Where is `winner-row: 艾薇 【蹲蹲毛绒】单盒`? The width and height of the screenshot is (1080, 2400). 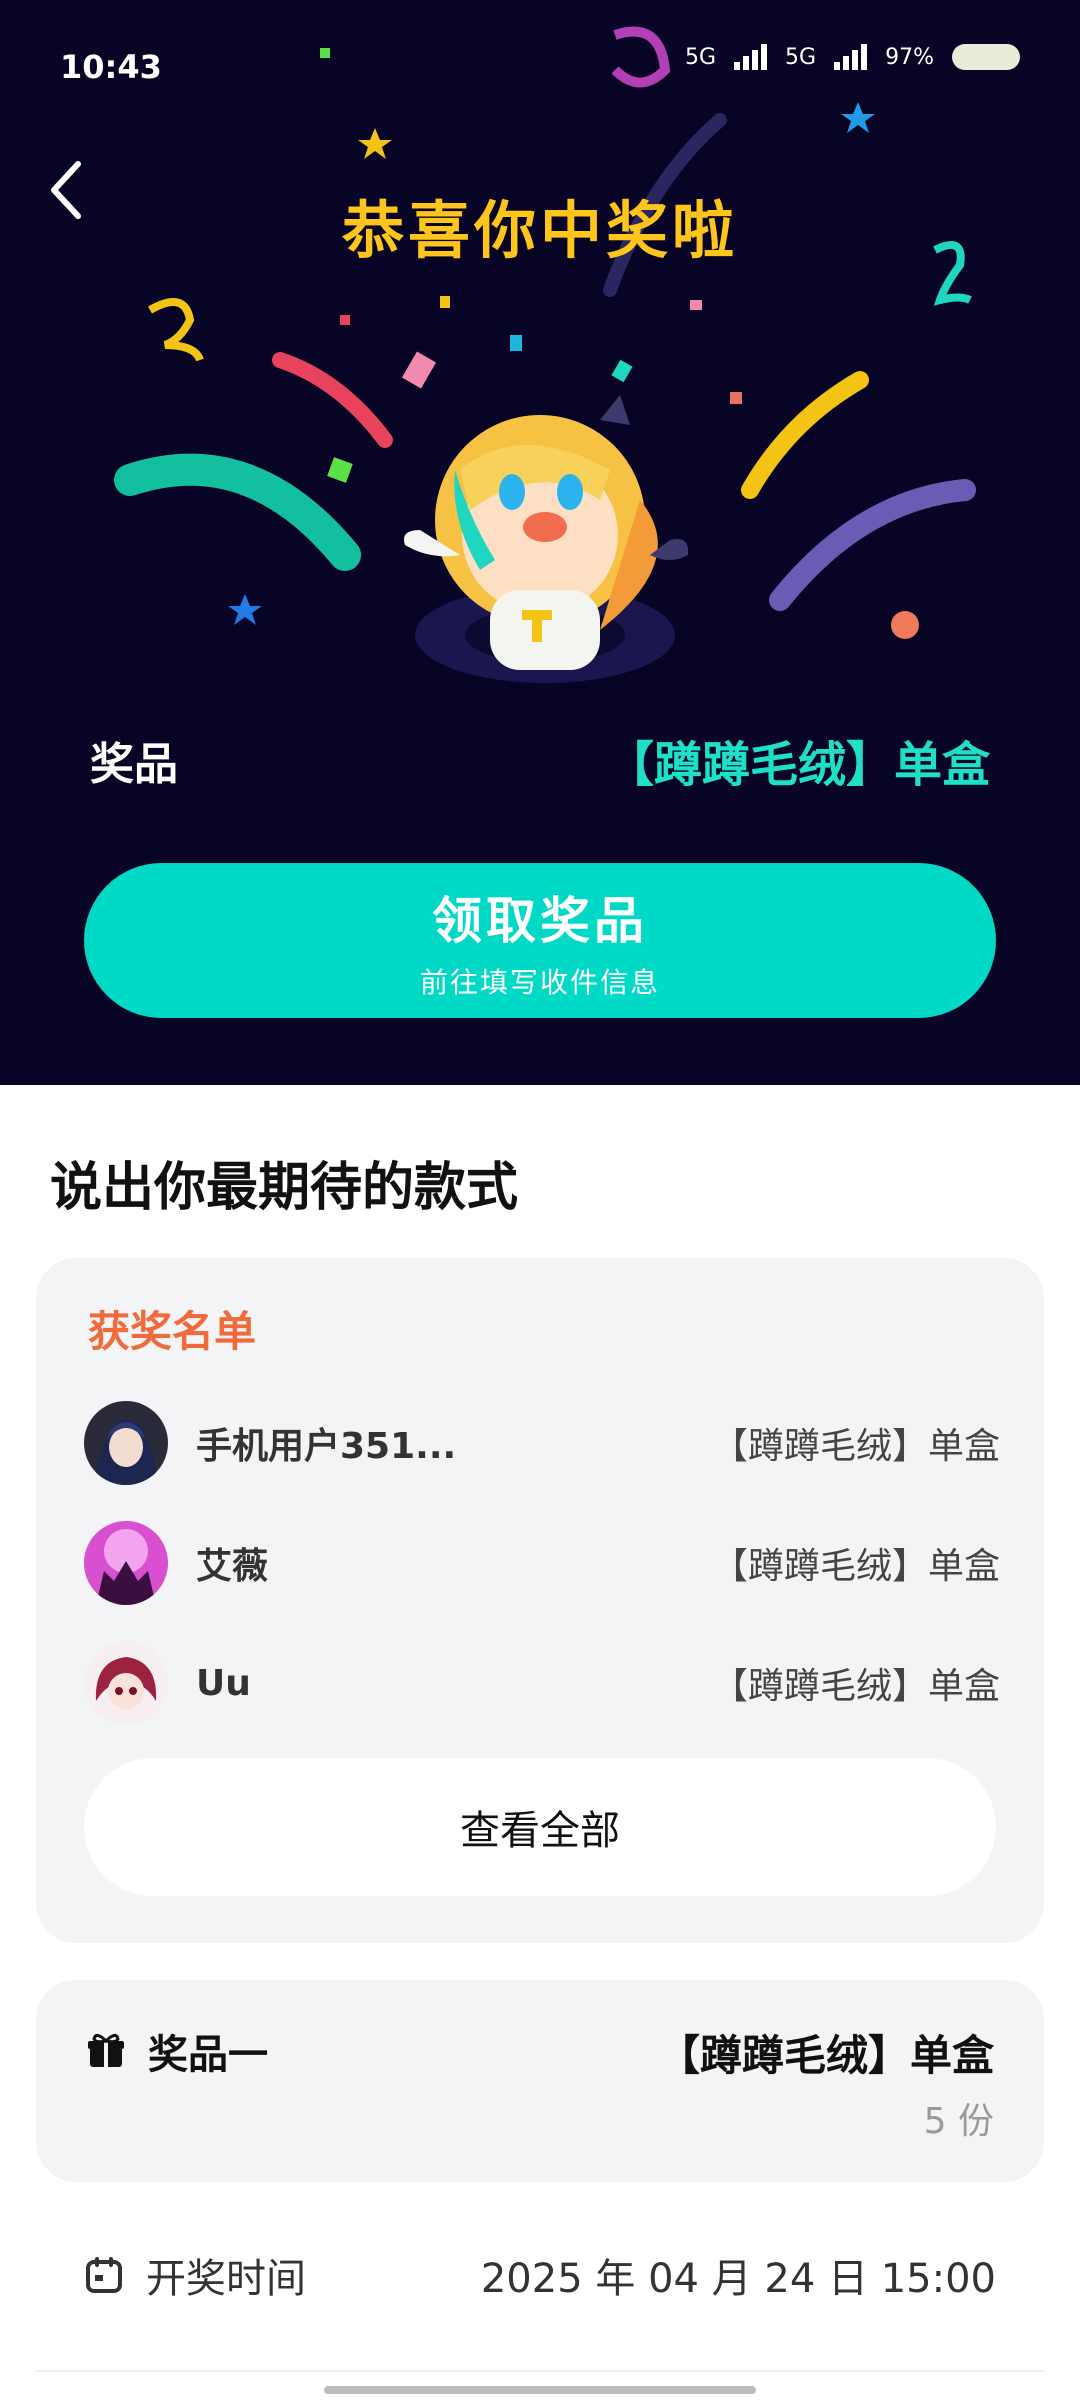 winner-row: 艾薇 【蹲蹲毛绒】单盒 is located at coordinates (542, 1563).